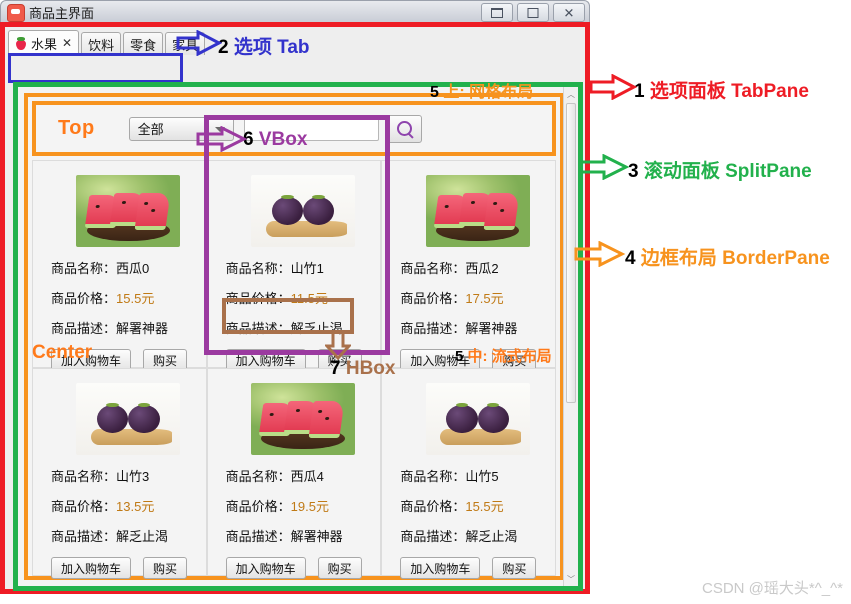  I want to click on vbox-arrow-icon, so click(222, 139).